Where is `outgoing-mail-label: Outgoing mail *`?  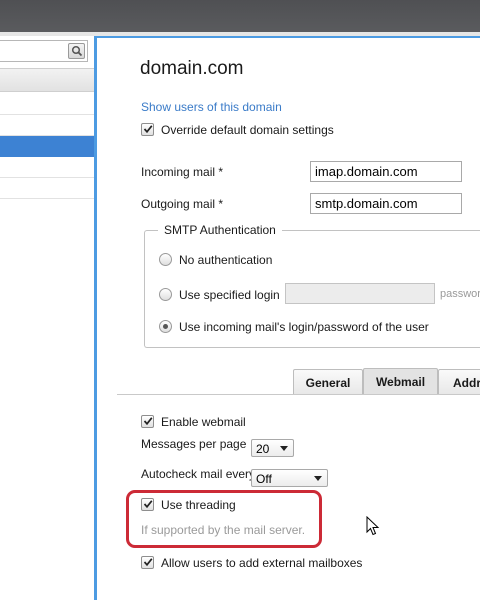
outgoing-mail-label: Outgoing mail * is located at coordinates (182, 204).